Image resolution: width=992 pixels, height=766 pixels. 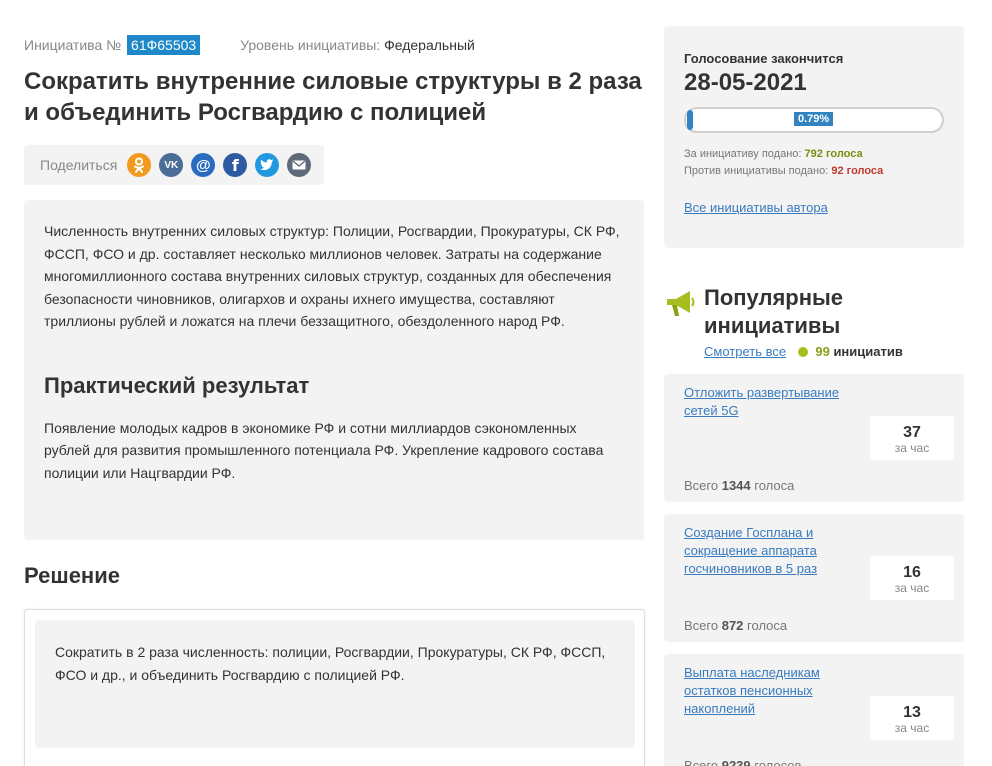 I want to click on popular-card-rate: 37 за час, so click(x=912, y=438).